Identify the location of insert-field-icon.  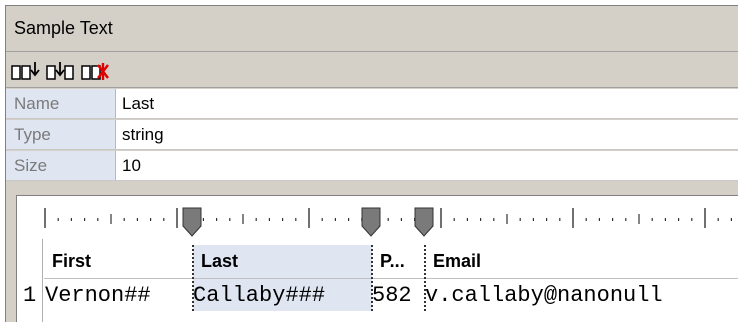
(25, 70).